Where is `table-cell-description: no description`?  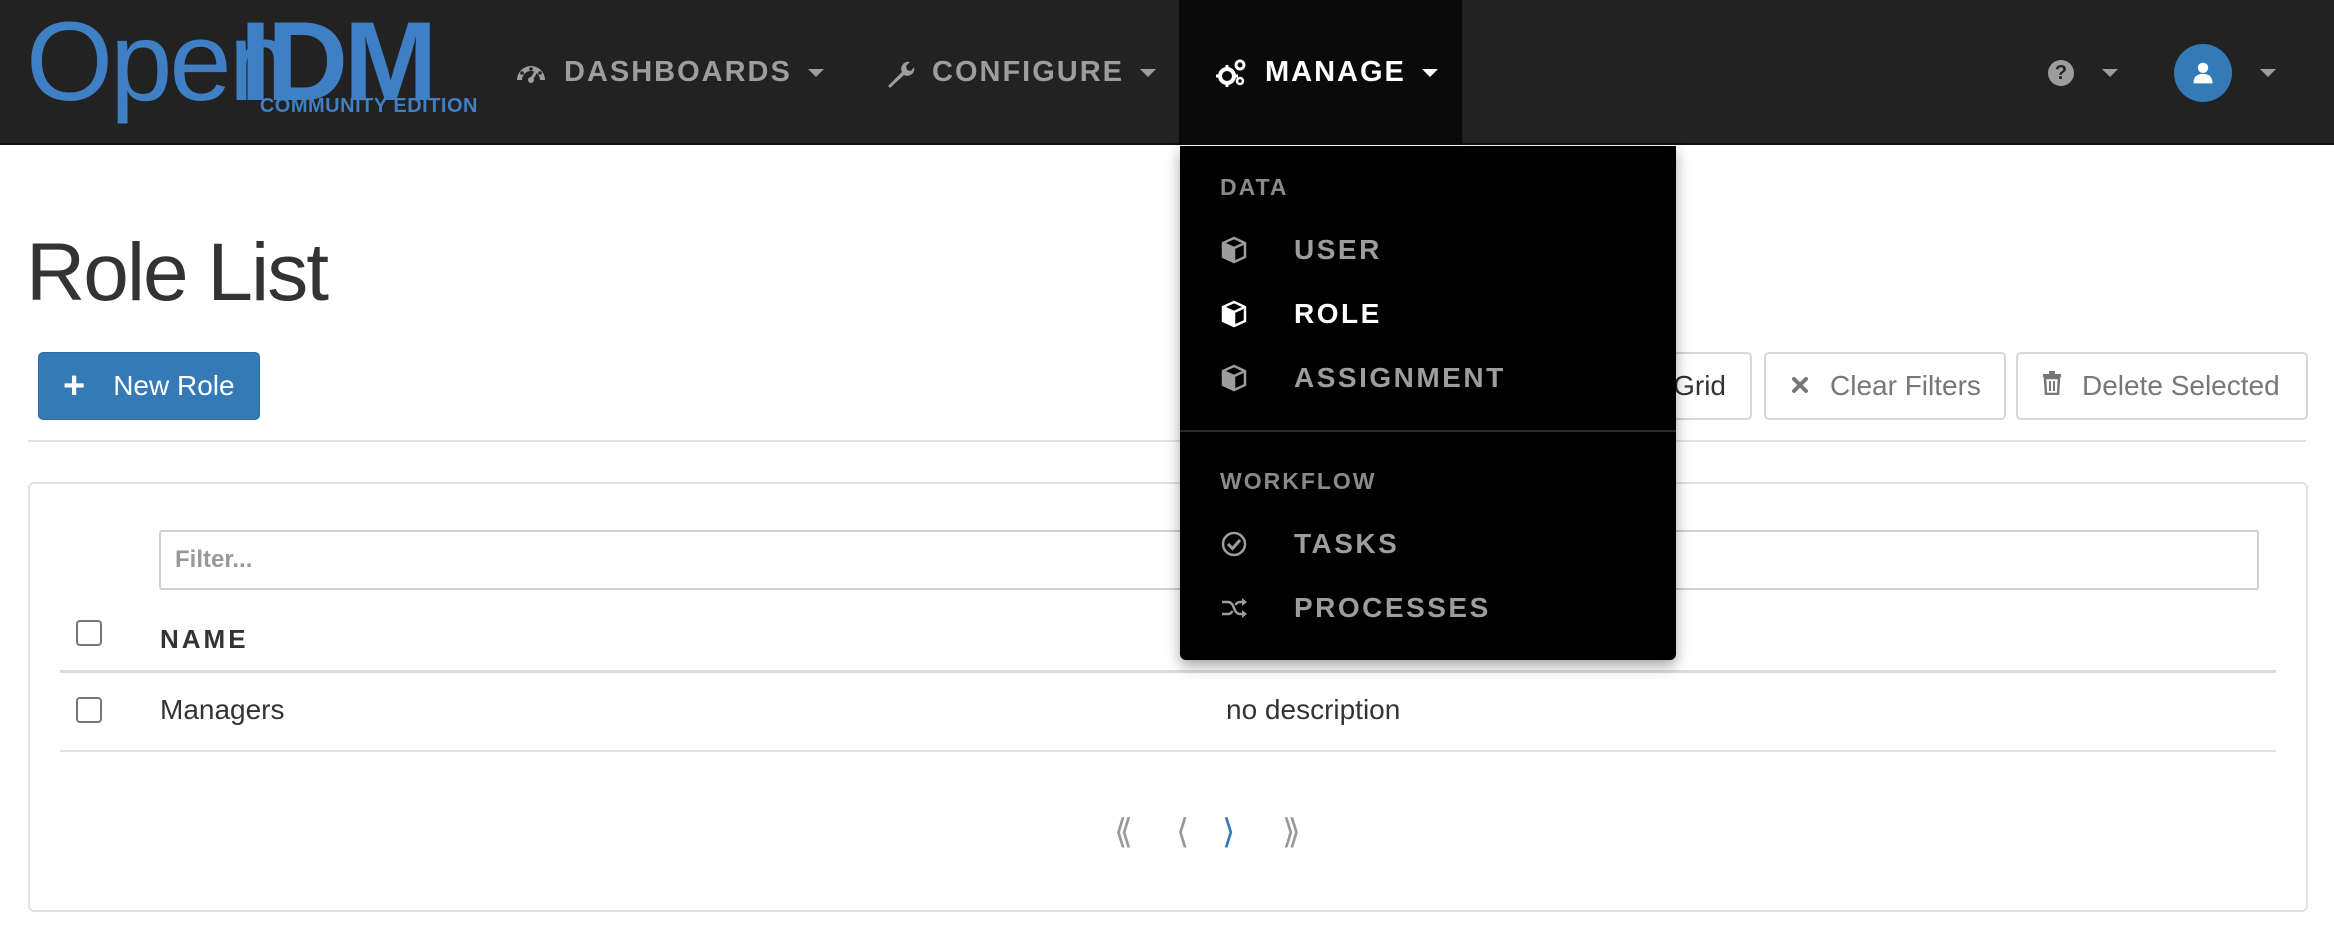
table-cell-description: no description is located at coordinates (1313, 709).